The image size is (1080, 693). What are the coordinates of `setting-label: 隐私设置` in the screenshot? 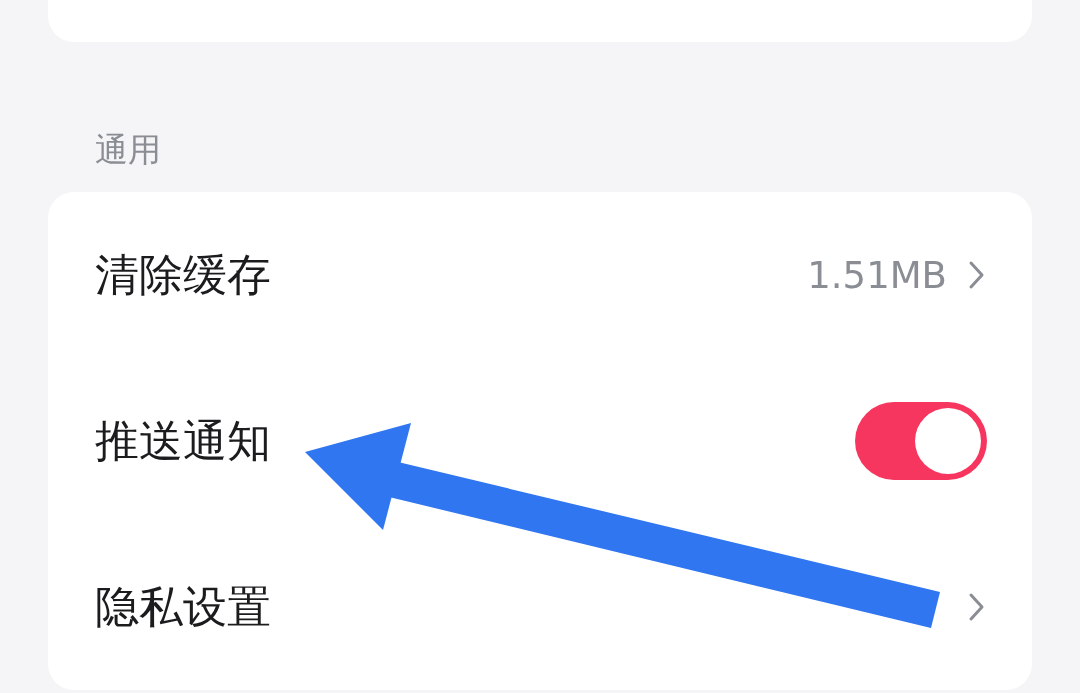 It's located at (531, 607).